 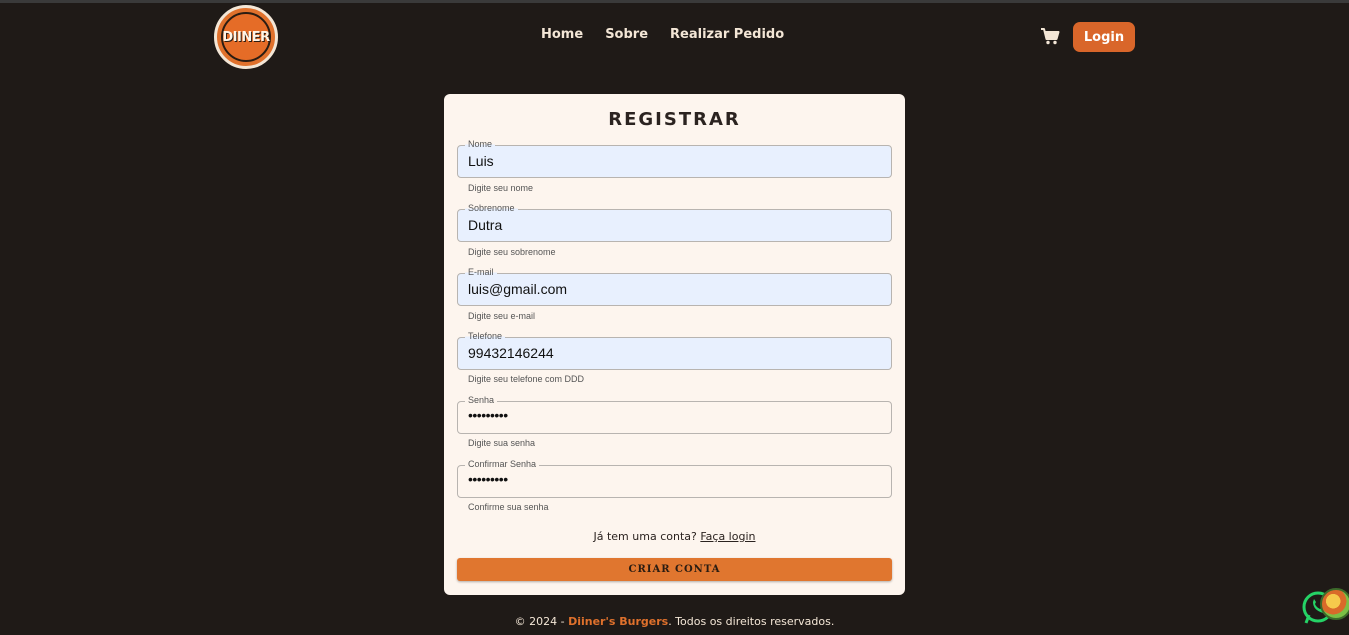 I want to click on phone-value: 99432146244, so click(x=511, y=353).